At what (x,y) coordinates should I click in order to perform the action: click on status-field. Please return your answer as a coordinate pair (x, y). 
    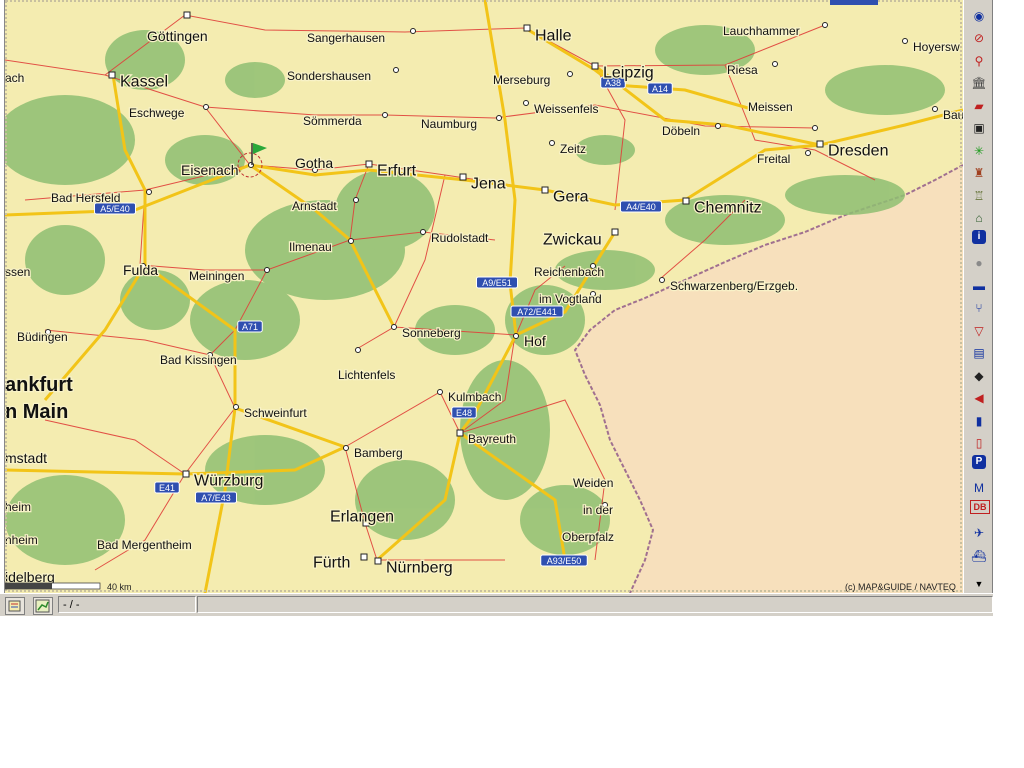
    Looking at the image, I should click on (595, 604).